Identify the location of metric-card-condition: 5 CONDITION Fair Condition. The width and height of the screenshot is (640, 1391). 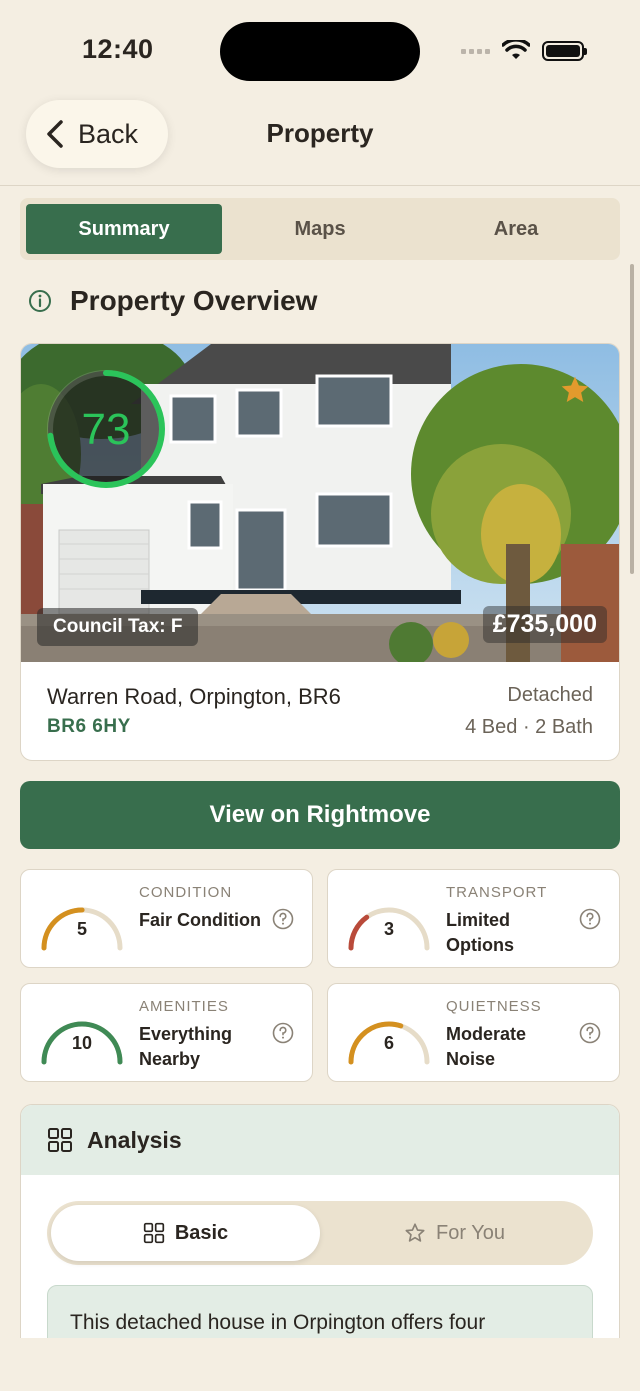
(166, 918).